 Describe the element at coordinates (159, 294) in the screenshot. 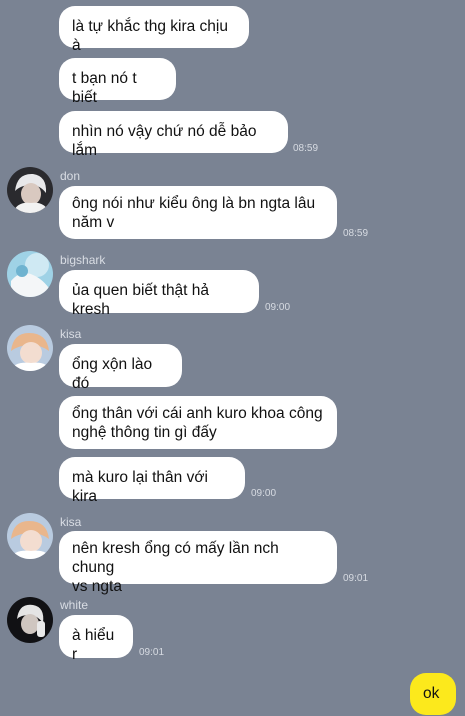

I see `message-bubble: ủa quen biết thật hả kresh` at that location.